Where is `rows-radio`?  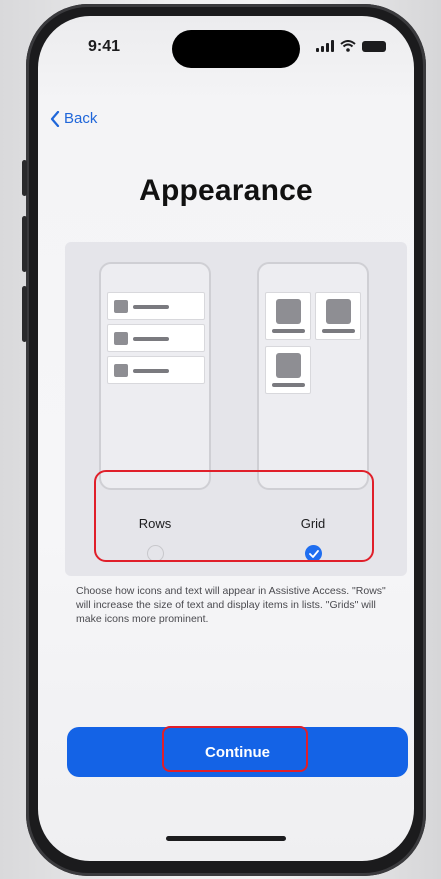 rows-radio is located at coordinates (155, 553).